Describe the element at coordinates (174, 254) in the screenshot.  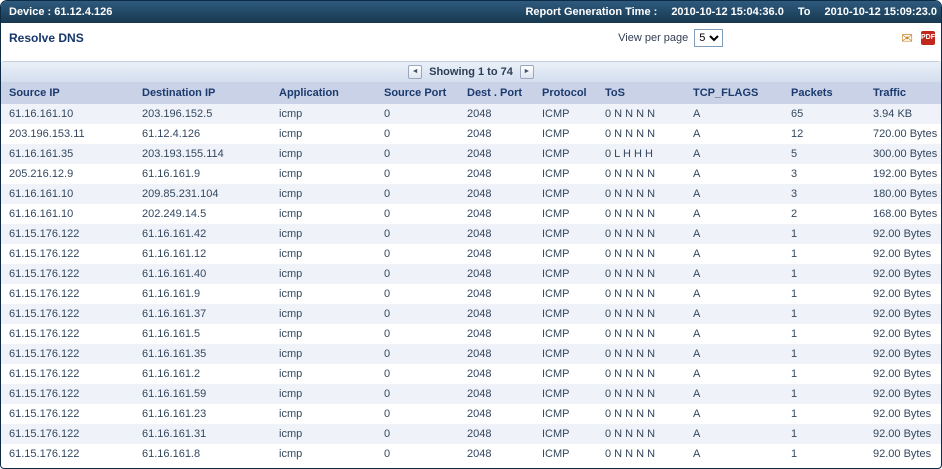
I see `cell: 61.16.161.12` at that location.